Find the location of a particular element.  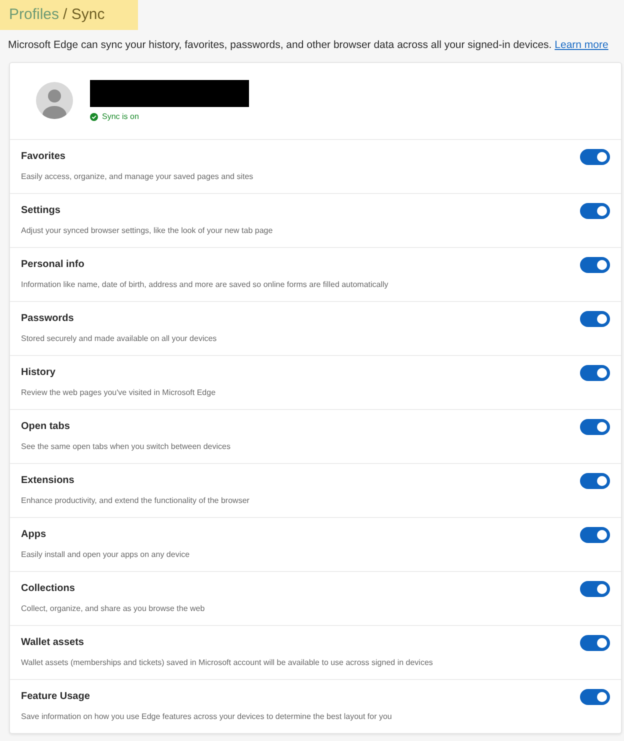

setting-description: Review the web pages you've visited in Microsoft Edge is located at coordinates (118, 392).